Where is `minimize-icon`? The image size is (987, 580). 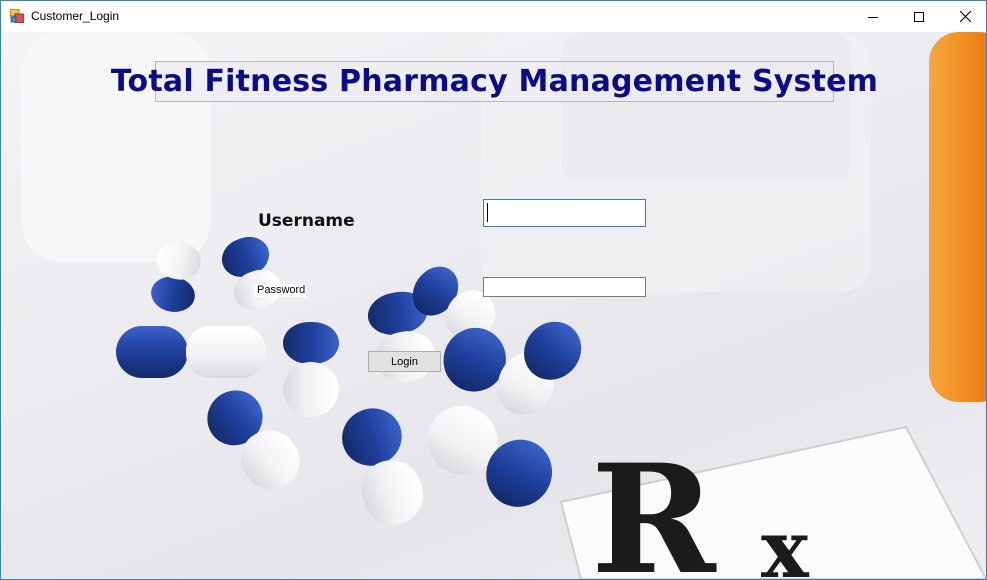
minimize-icon is located at coordinates (873, 17).